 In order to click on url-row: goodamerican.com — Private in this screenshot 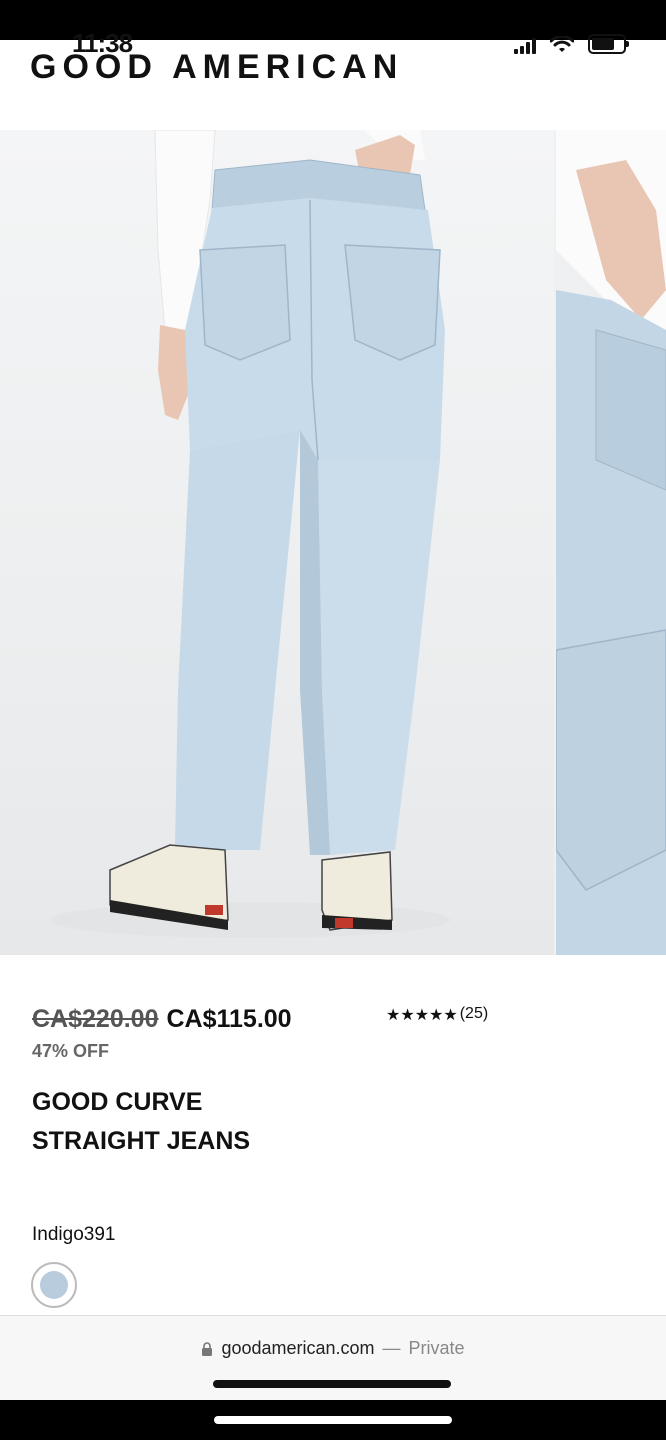, I will do `click(333, 1348)`.